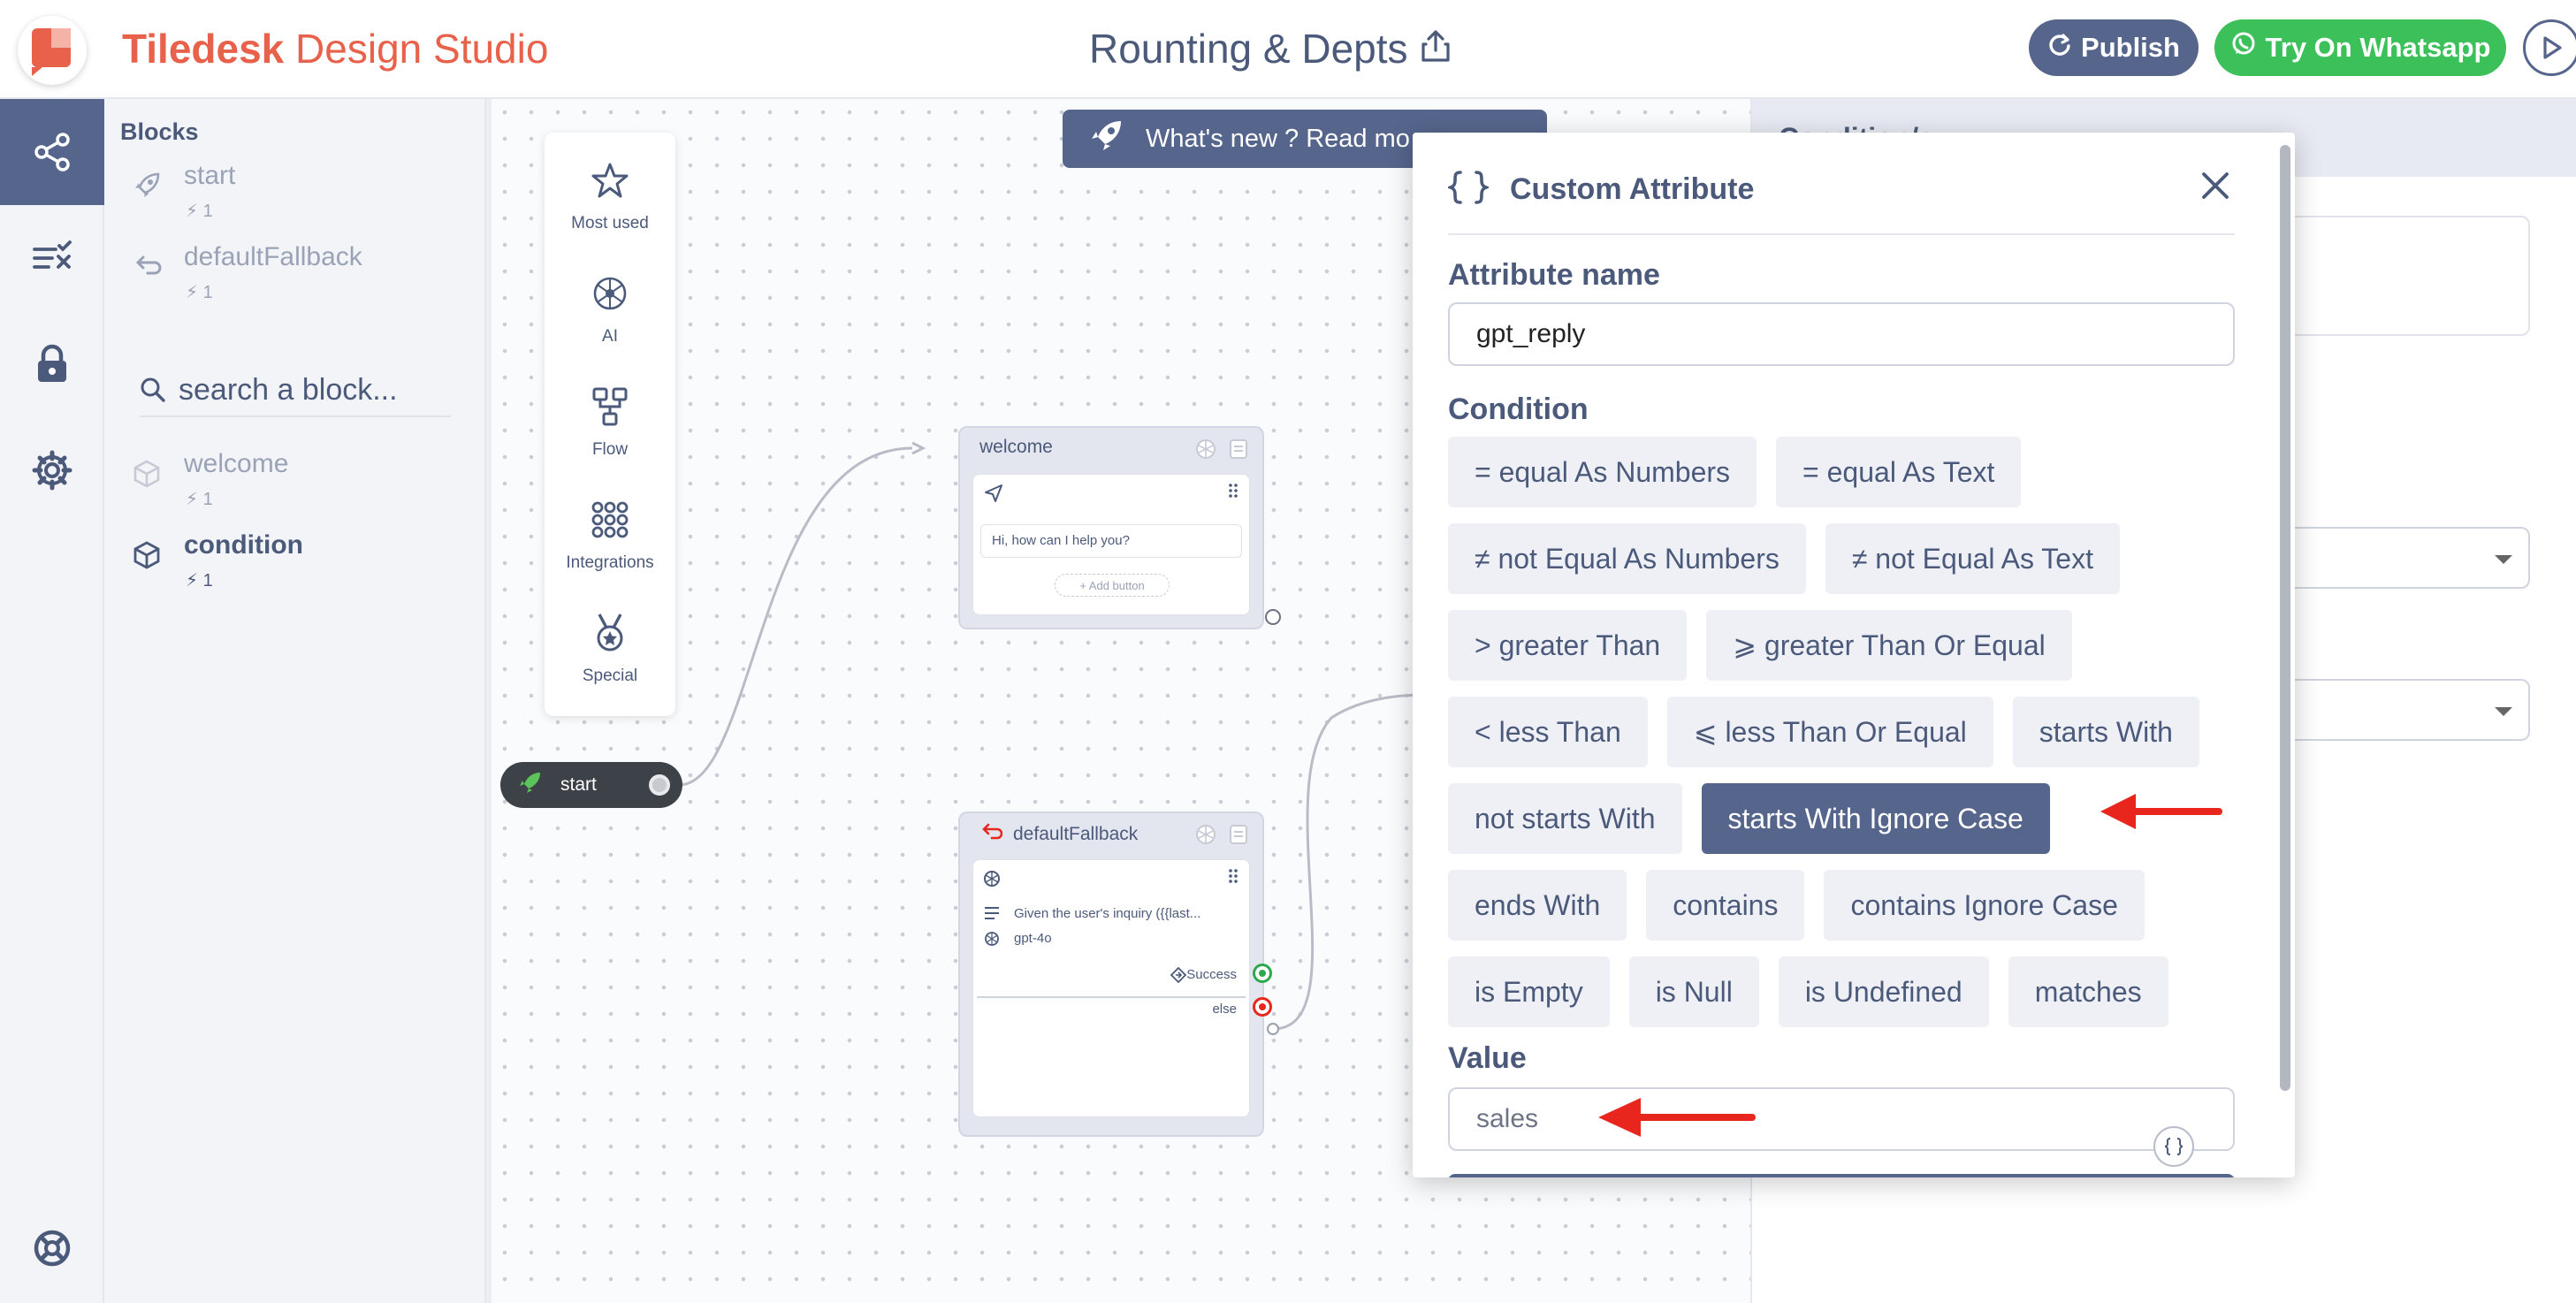  I want to click on cube-icon, so click(147, 474).